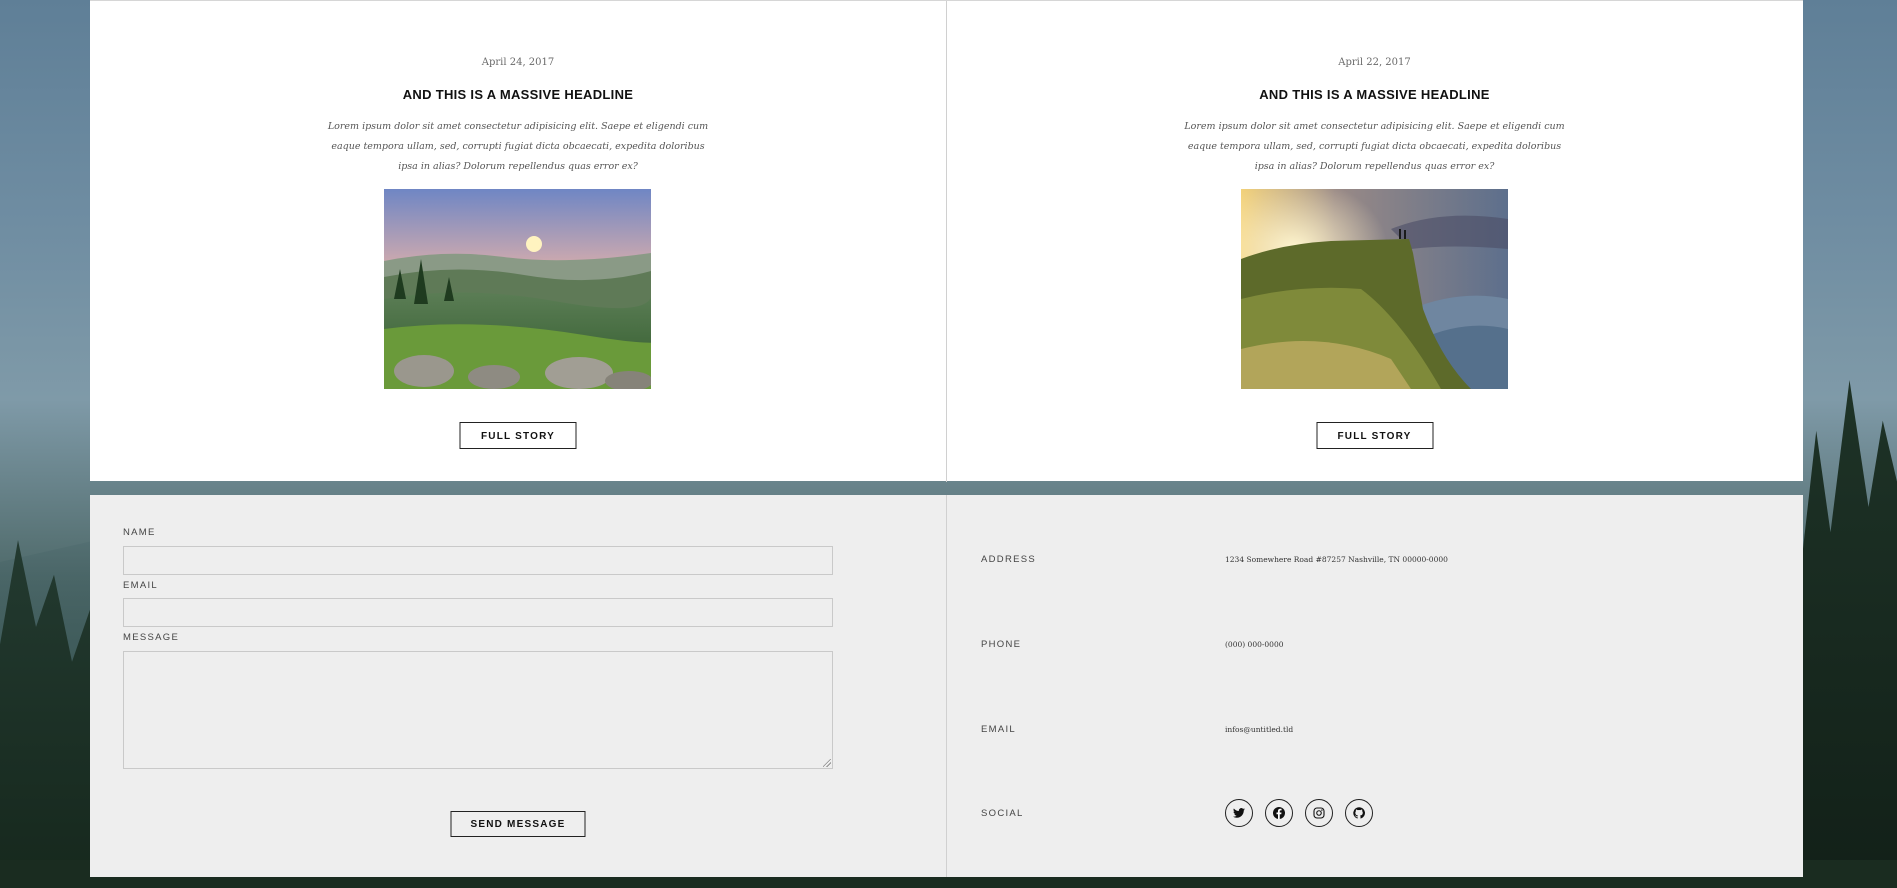 The image size is (1897, 888). What do you see at coordinates (141, 585) in the screenshot?
I see `email-label: EMAIL` at bounding box center [141, 585].